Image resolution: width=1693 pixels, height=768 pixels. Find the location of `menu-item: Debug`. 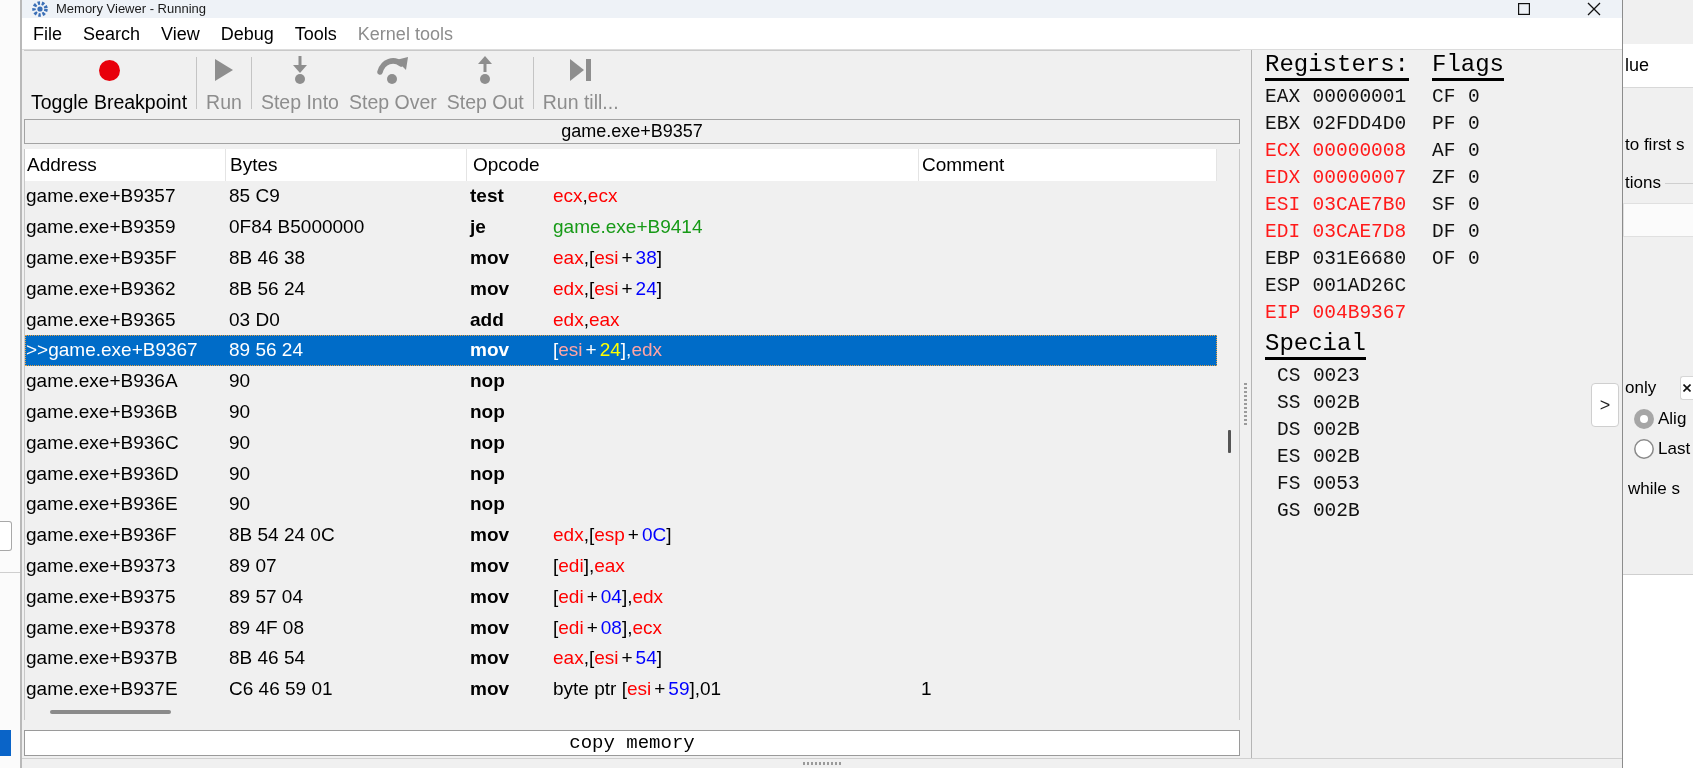

menu-item: Debug is located at coordinates (246, 33).